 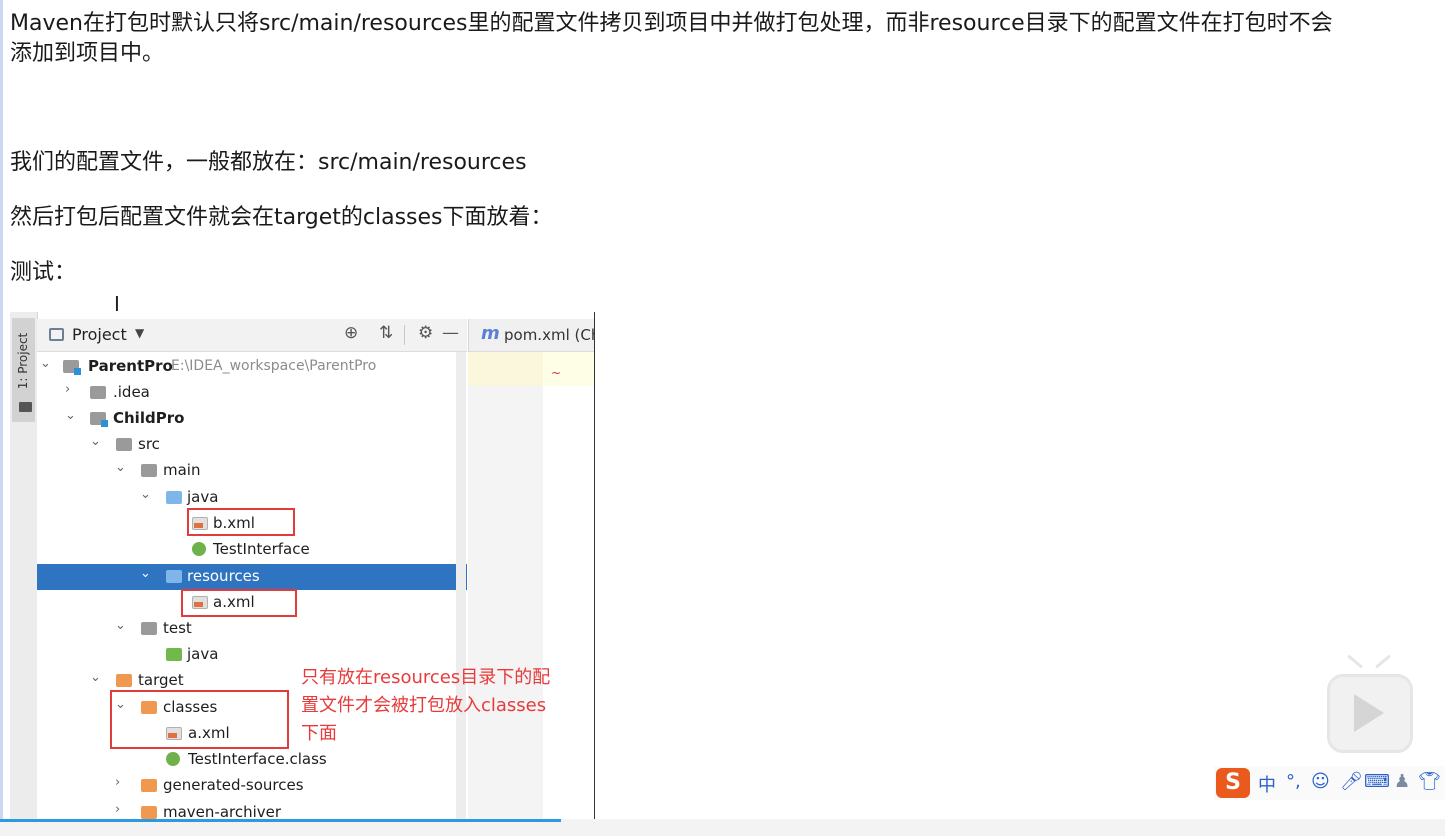 I want to click on tree-row-src: ⌄ src, so click(x=252, y=445).